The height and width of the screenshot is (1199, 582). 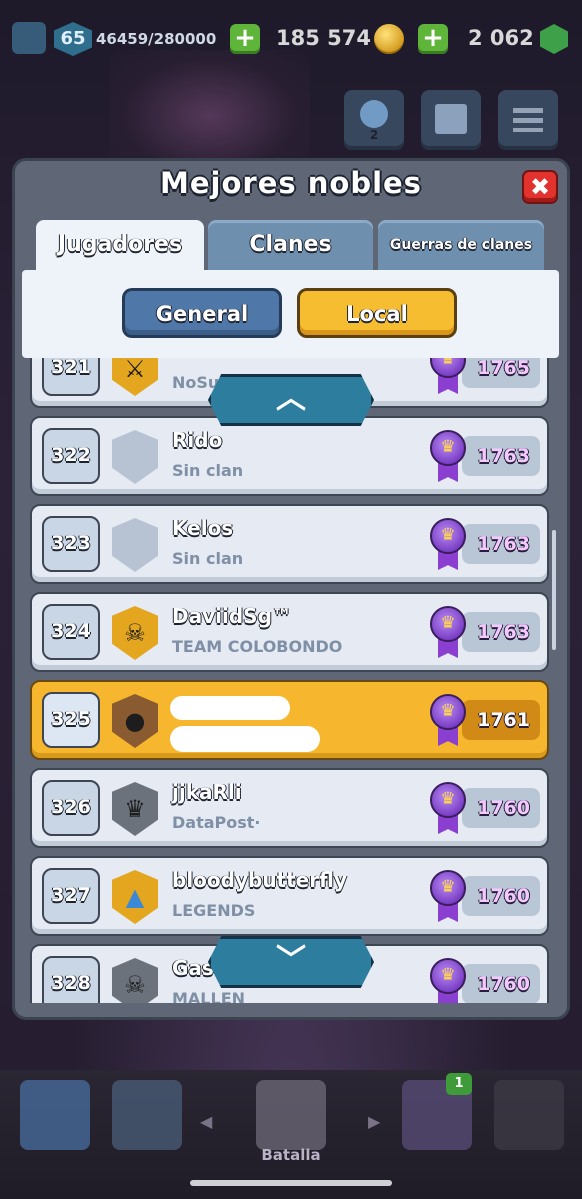 I want to click on scrollbar, so click(x=554, y=590).